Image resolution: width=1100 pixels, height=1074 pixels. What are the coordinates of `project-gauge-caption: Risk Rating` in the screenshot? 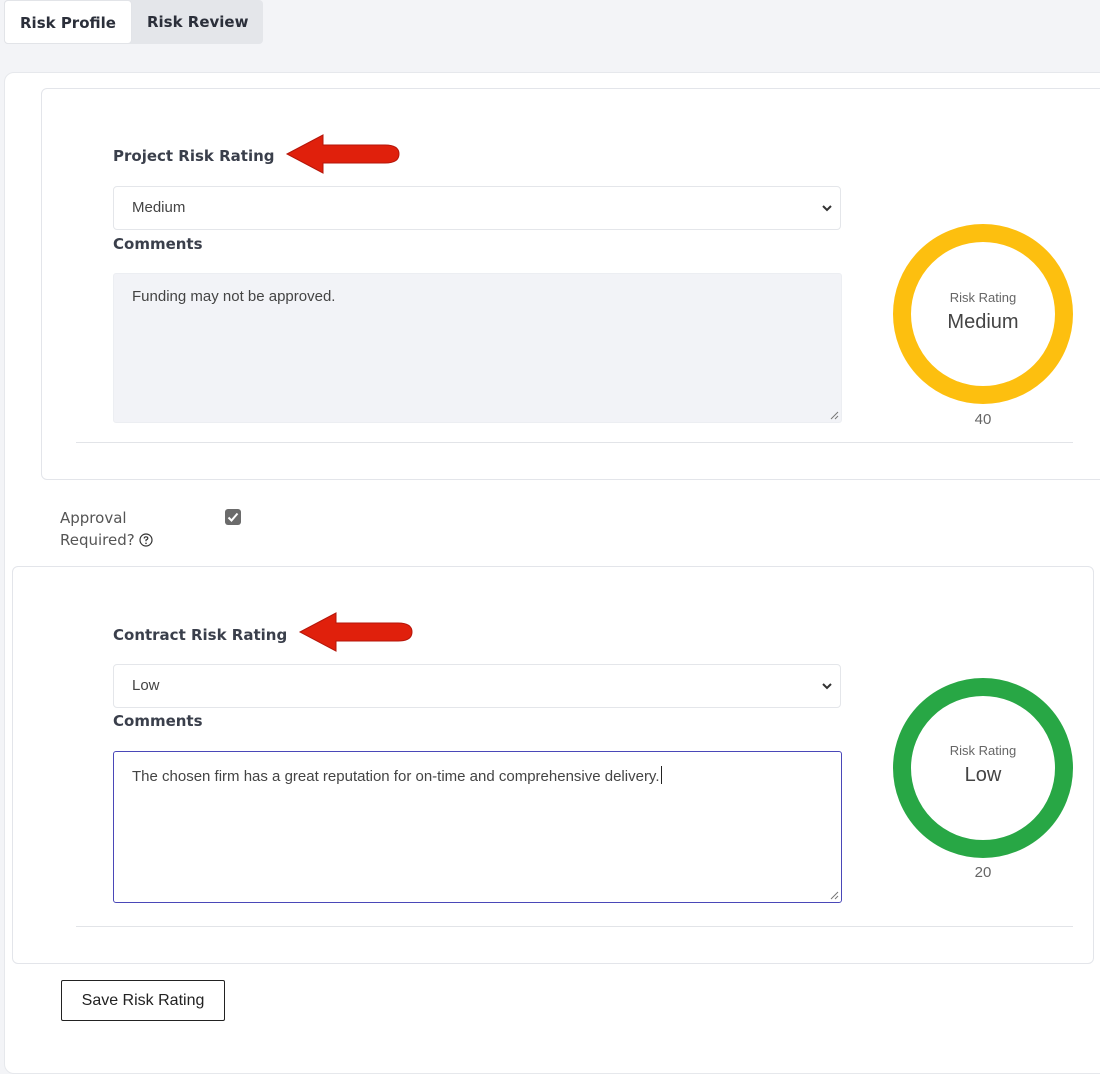 It's located at (983, 297).